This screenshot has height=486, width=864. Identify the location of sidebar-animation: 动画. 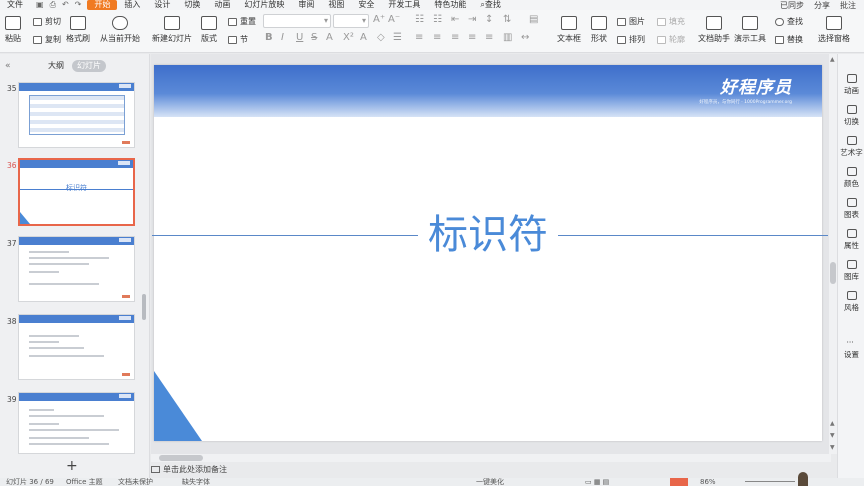
(851, 85).